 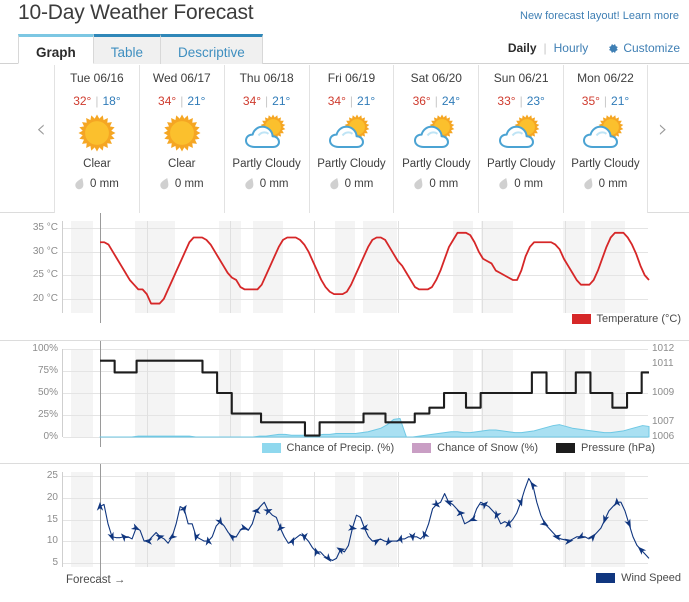 I want to click on day-card: Thu 06/18 34° | 21° Partly Cloudy 0 mm, so click(x=266, y=139).